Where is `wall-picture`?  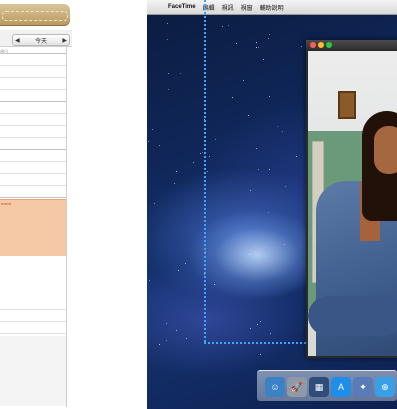 wall-picture is located at coordinates (347, 105).